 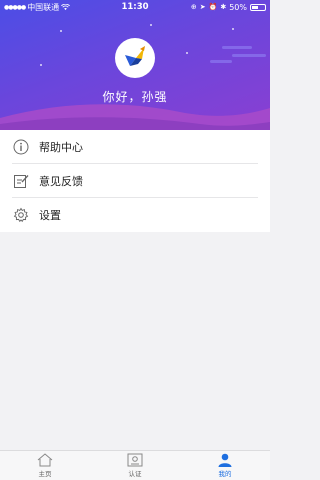 I want to click on menu-item-feedback: 意见反馈, so click(x=135, y=181).